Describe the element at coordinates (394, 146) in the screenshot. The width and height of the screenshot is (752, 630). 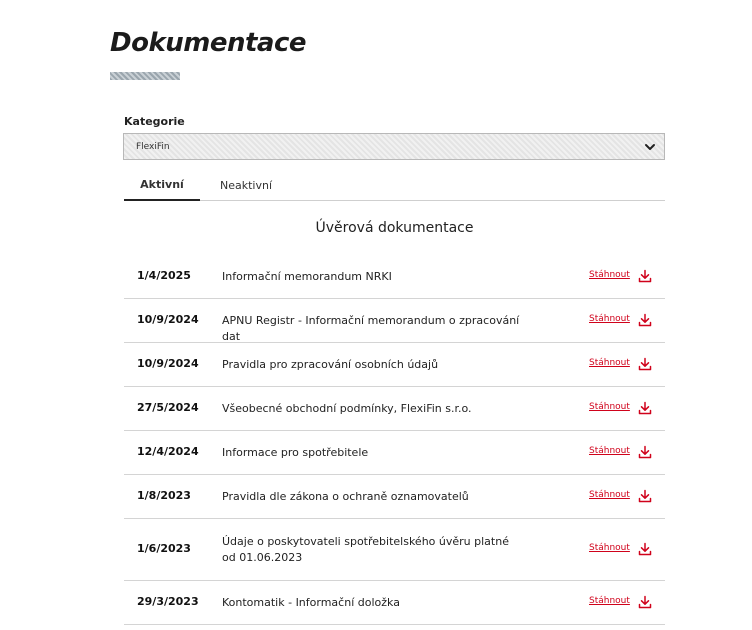
I see `category-select: FlexiFin` at that location.